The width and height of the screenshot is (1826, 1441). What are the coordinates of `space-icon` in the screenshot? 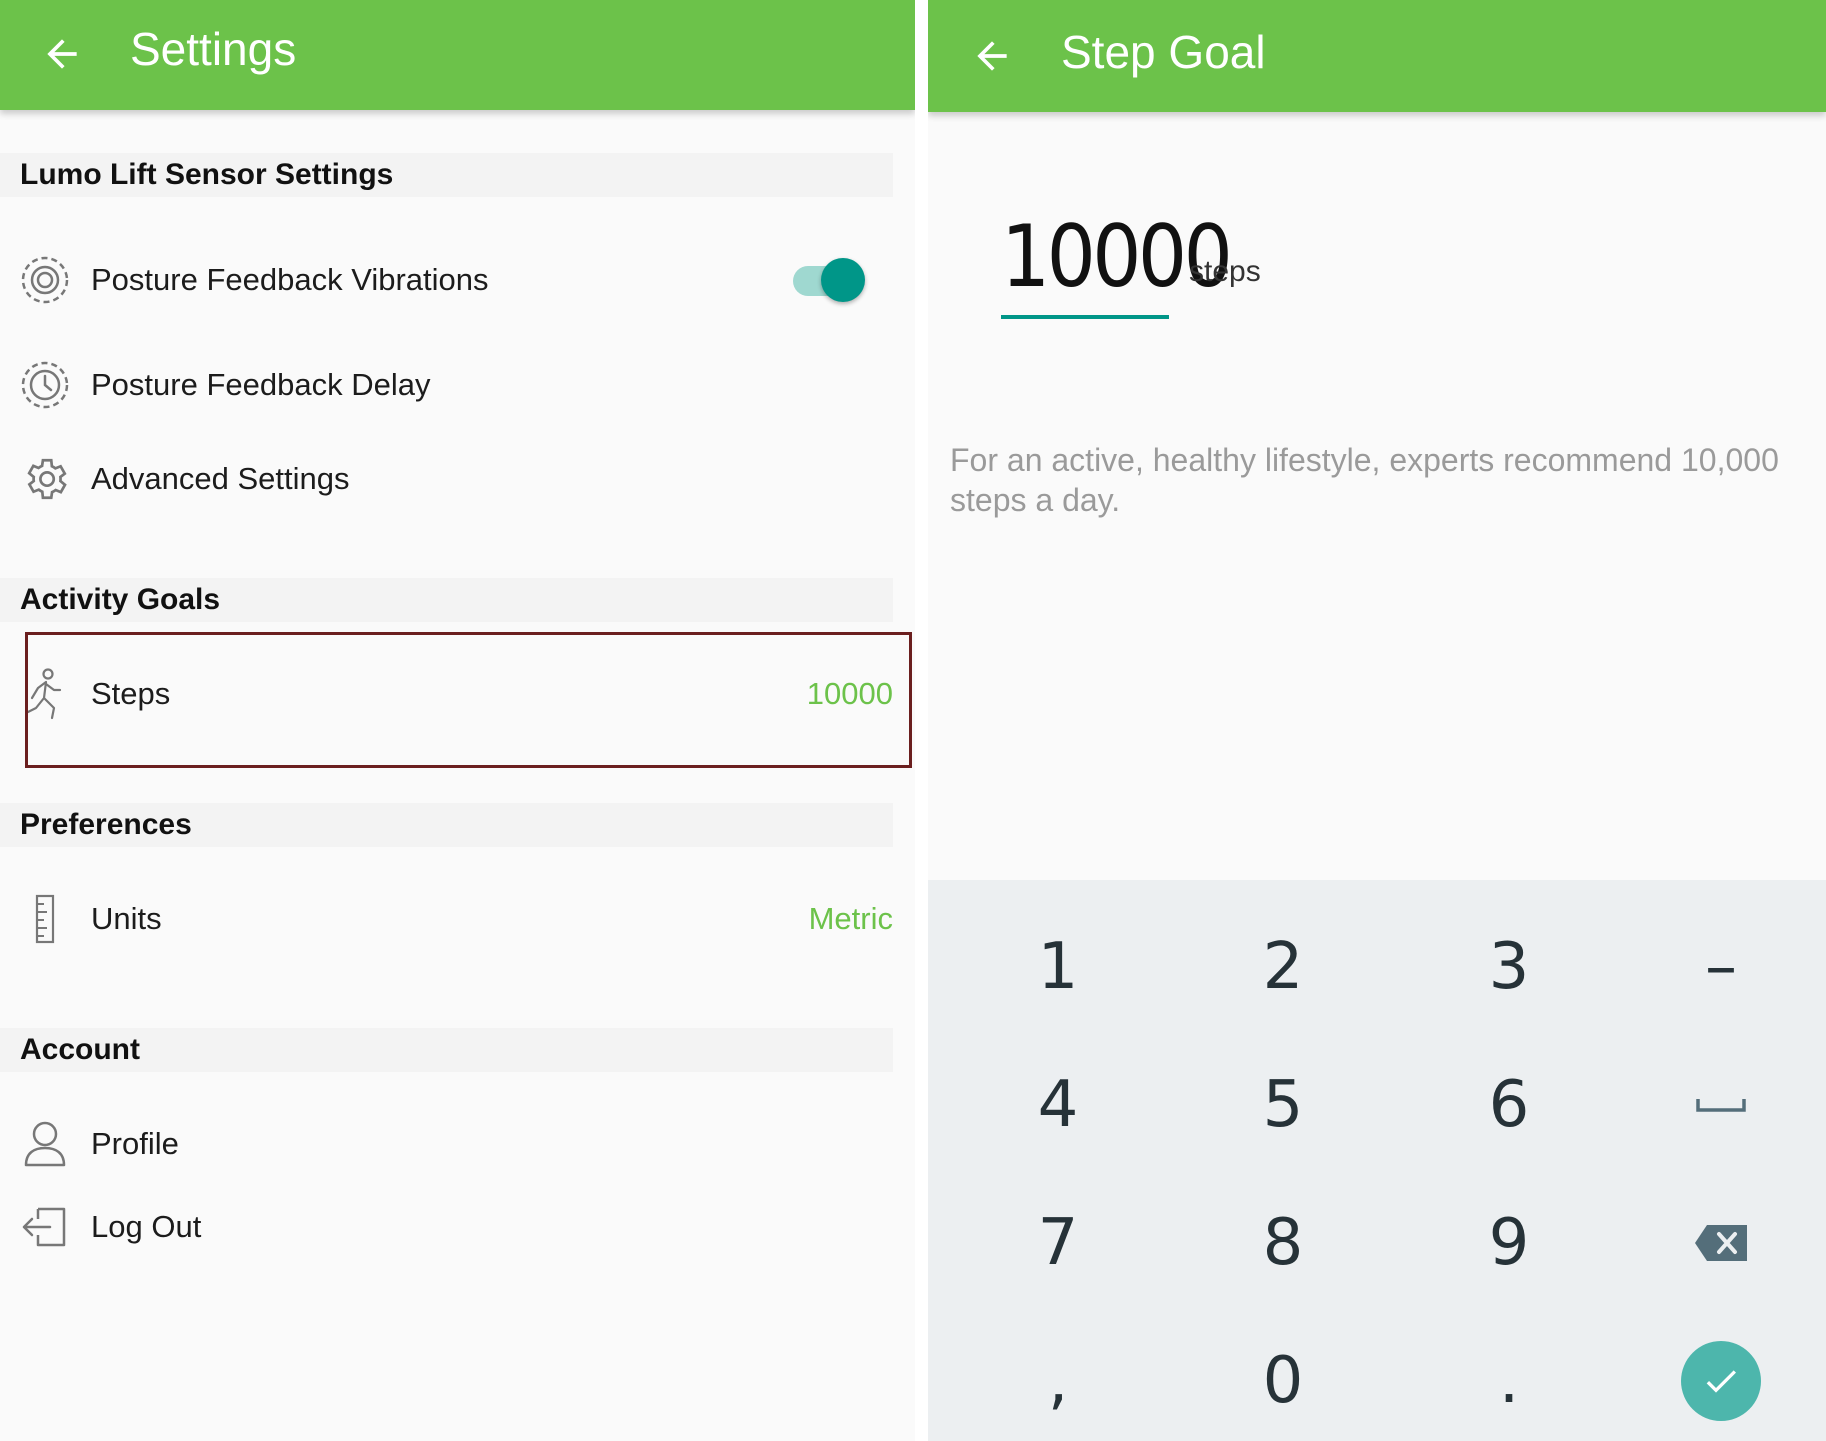 It's located at (1721, 1105).